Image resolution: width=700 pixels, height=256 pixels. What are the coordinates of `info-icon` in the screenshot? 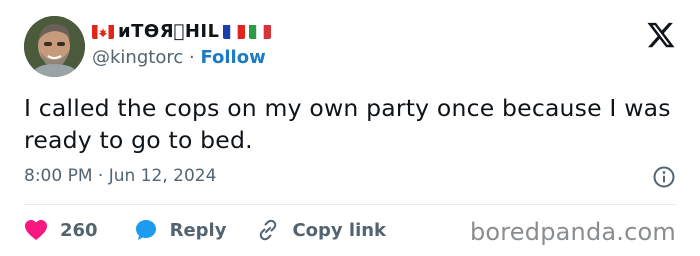 It's located at (664, 177).